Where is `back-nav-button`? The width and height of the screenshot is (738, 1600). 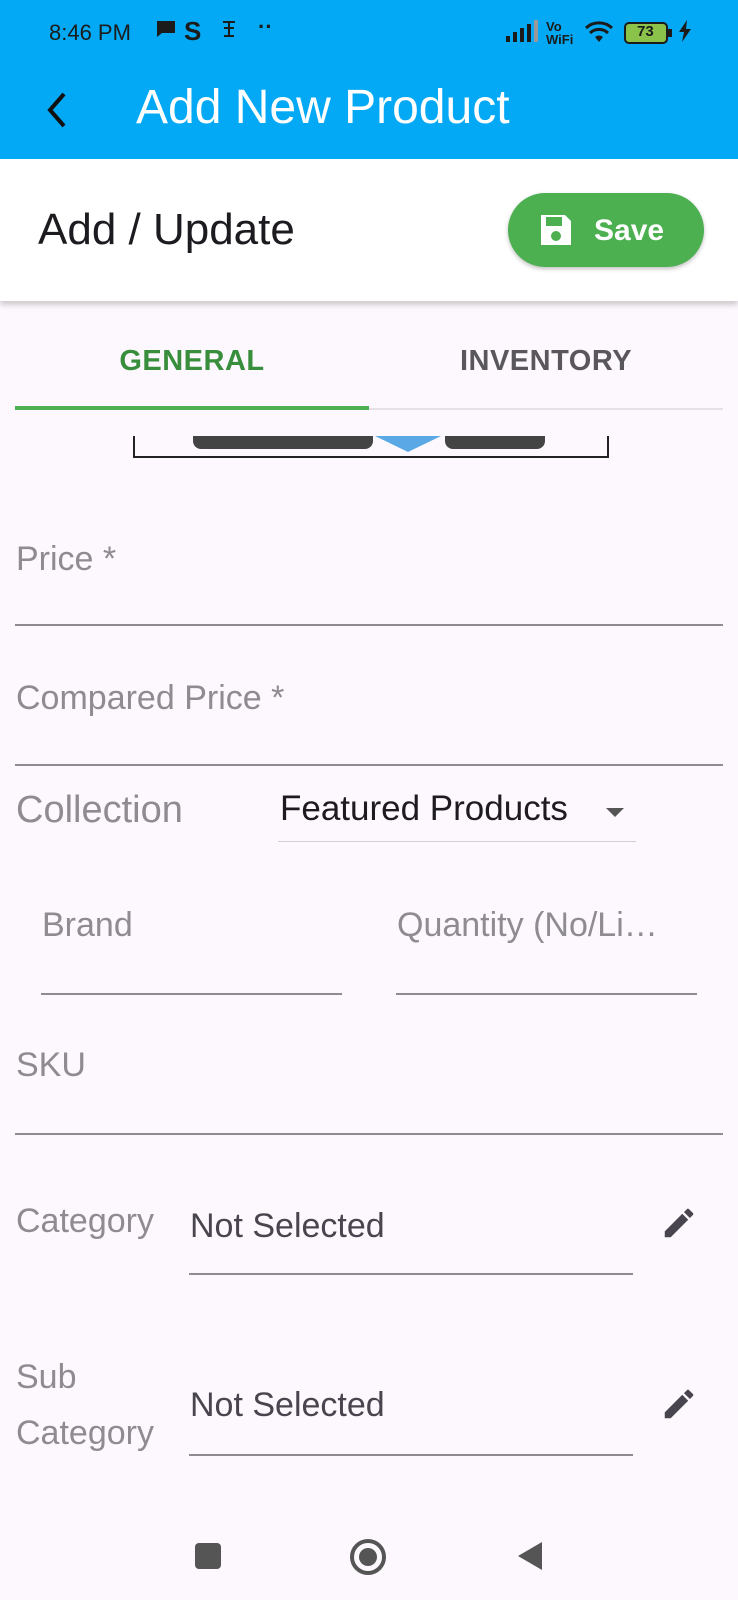
back-nav-button is located at coordinates (530, 1558).